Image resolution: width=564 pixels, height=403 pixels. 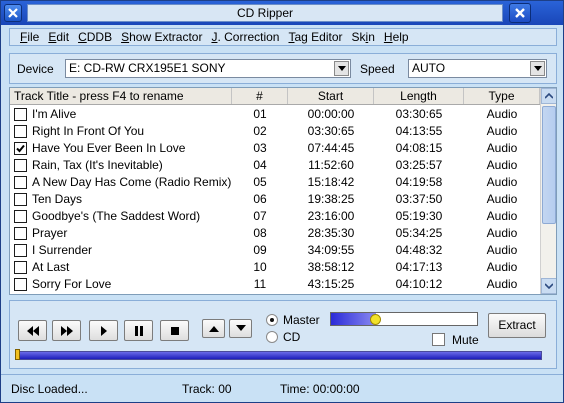 What do you see at coordinates (331, 148) in the screenshot?
I see `track-start: 07:44:45` at bounding box center [331, 148].